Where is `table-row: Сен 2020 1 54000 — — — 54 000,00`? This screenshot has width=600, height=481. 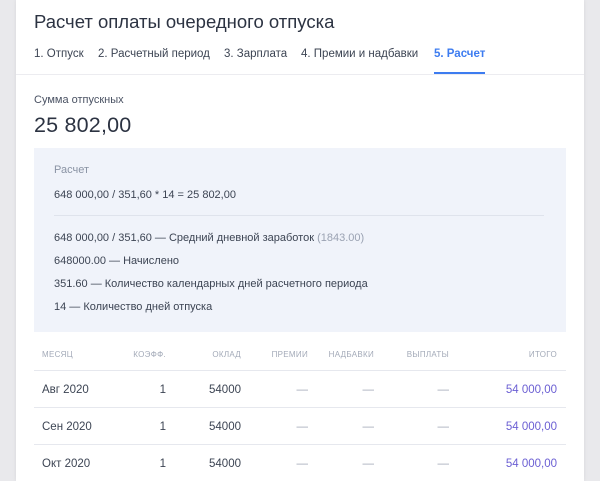 table-row: Сен 2020 1 54000 — — — 54 000,00 is located at coordinates (300, 426).